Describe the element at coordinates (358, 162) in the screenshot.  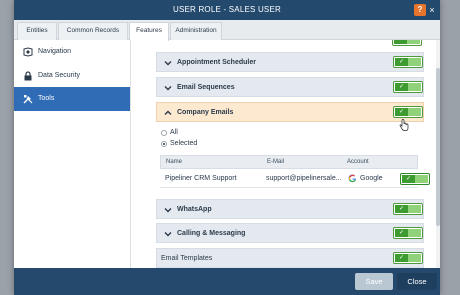
I see `column-header-account: Account` at that location.